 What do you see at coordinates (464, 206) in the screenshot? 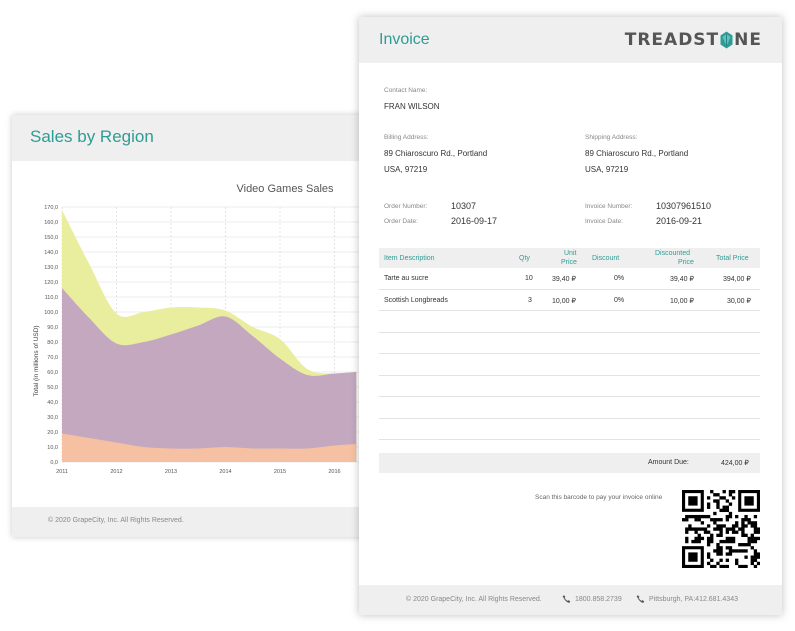
I see `order-number-value: 10307` at bounding box center [464, 206].